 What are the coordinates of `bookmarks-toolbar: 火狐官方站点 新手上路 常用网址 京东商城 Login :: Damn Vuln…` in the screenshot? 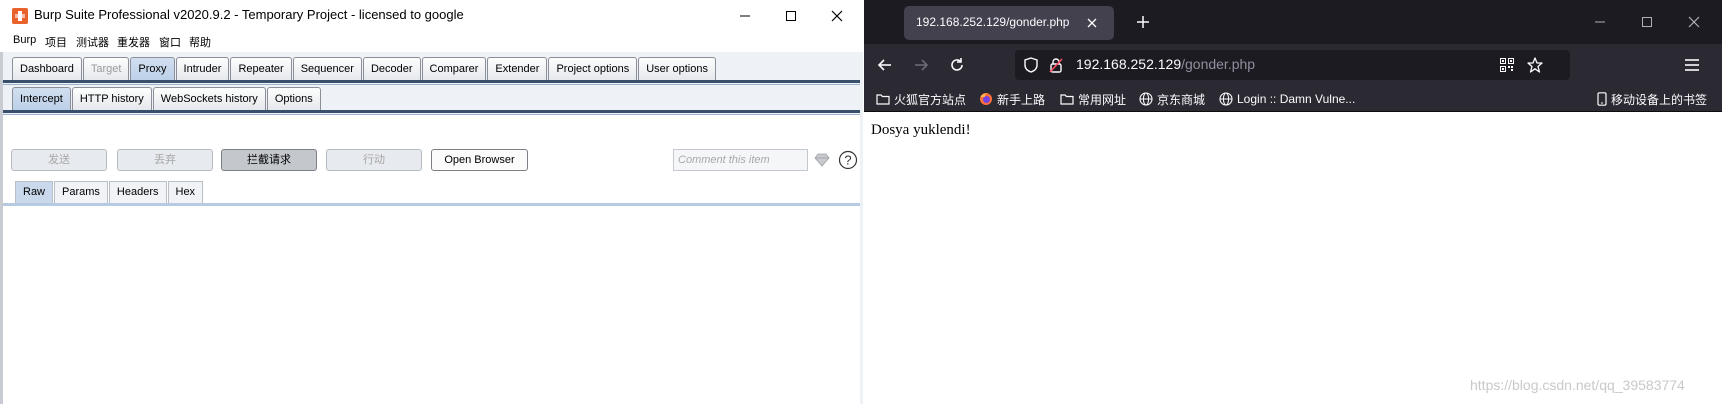 It's located at (1293, 99).